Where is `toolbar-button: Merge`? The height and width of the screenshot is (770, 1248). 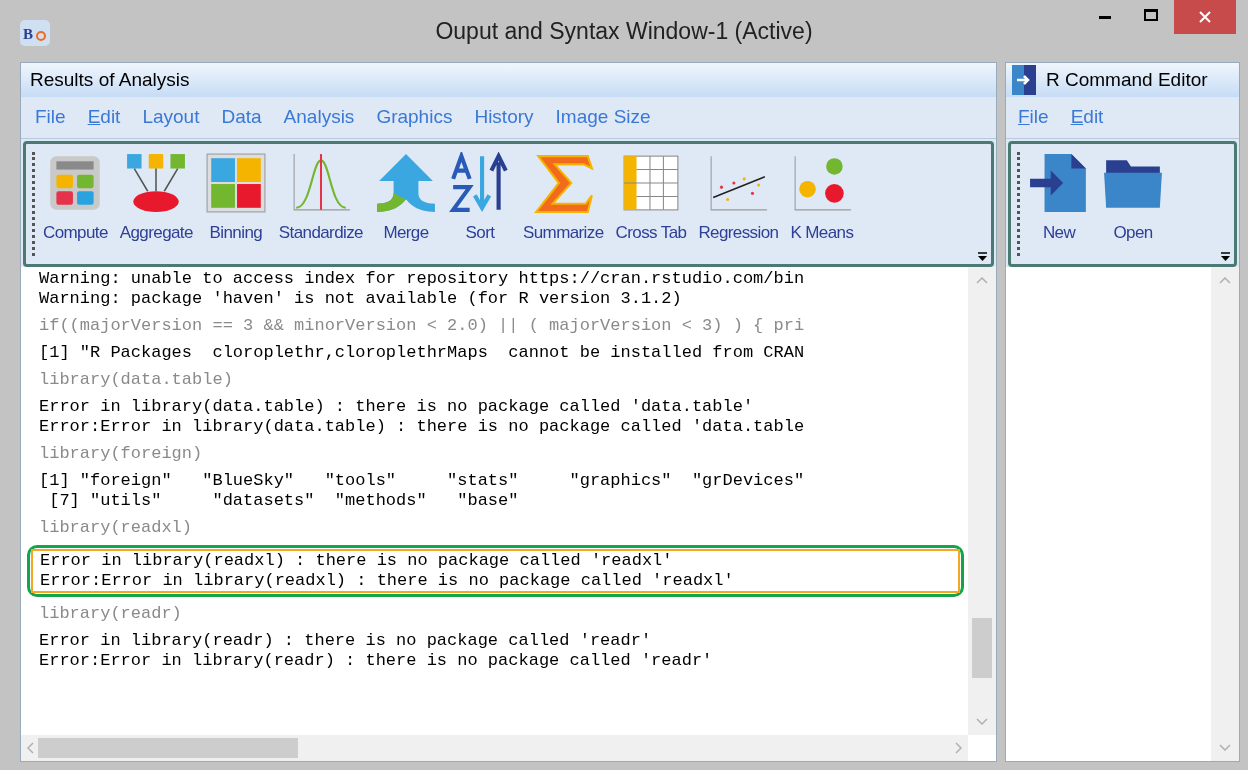 toolbar-button: Merge is located at coordinates (406, 199).